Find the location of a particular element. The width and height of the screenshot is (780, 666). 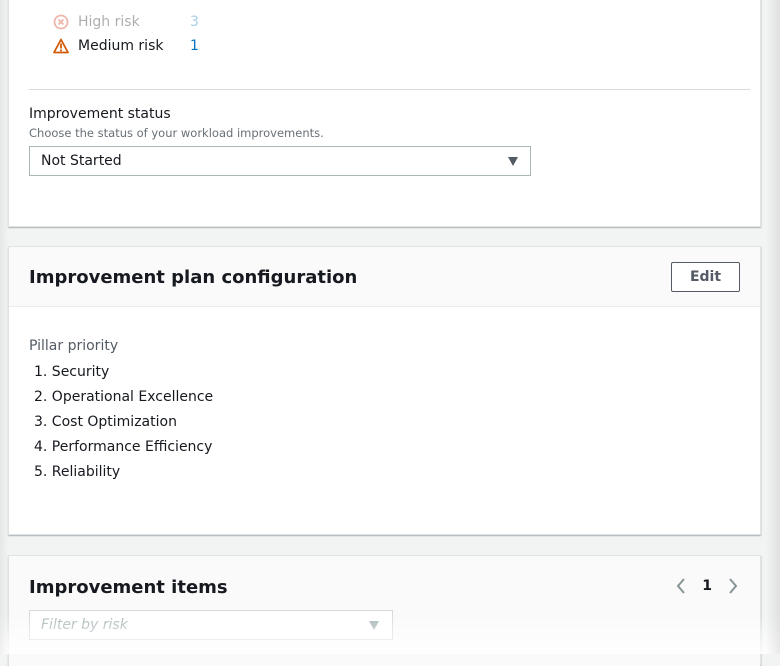

chevron-right-icon is located at coordinates (733, 586).